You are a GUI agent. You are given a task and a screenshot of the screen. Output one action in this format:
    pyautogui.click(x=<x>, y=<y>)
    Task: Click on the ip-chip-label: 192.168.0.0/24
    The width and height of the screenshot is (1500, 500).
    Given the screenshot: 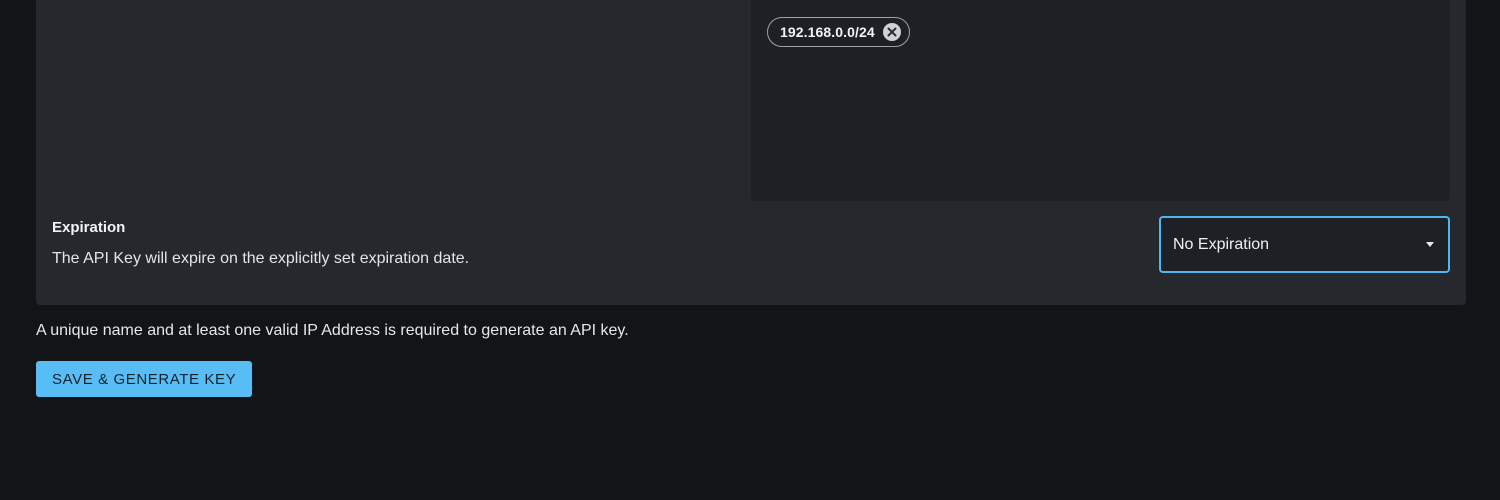 What is the action you would take?
    pyautogui.click(x=827, y=32)
    